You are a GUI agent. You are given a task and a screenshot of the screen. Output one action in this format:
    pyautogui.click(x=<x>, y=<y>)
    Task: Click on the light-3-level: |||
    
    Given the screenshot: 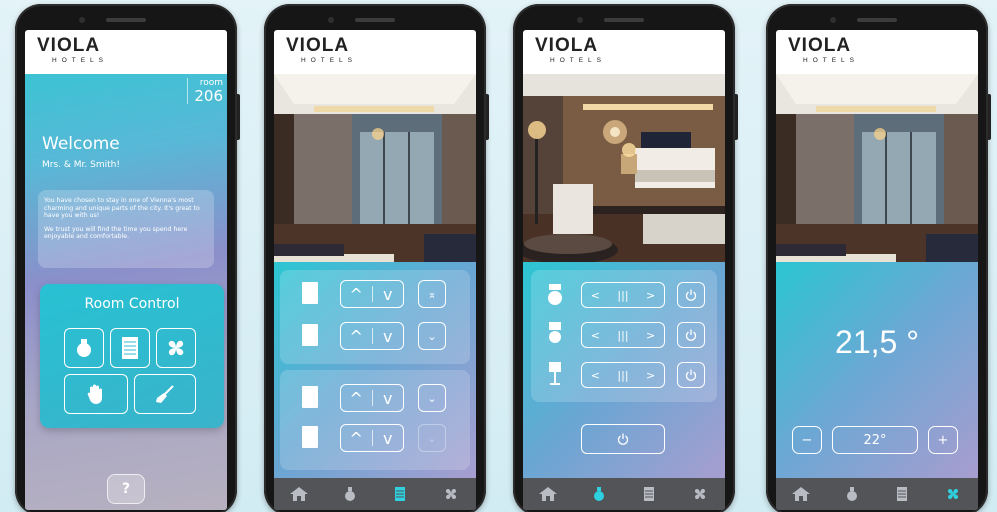 What is the action you would take?
    pyautogui.click(x=623, y=375)
    